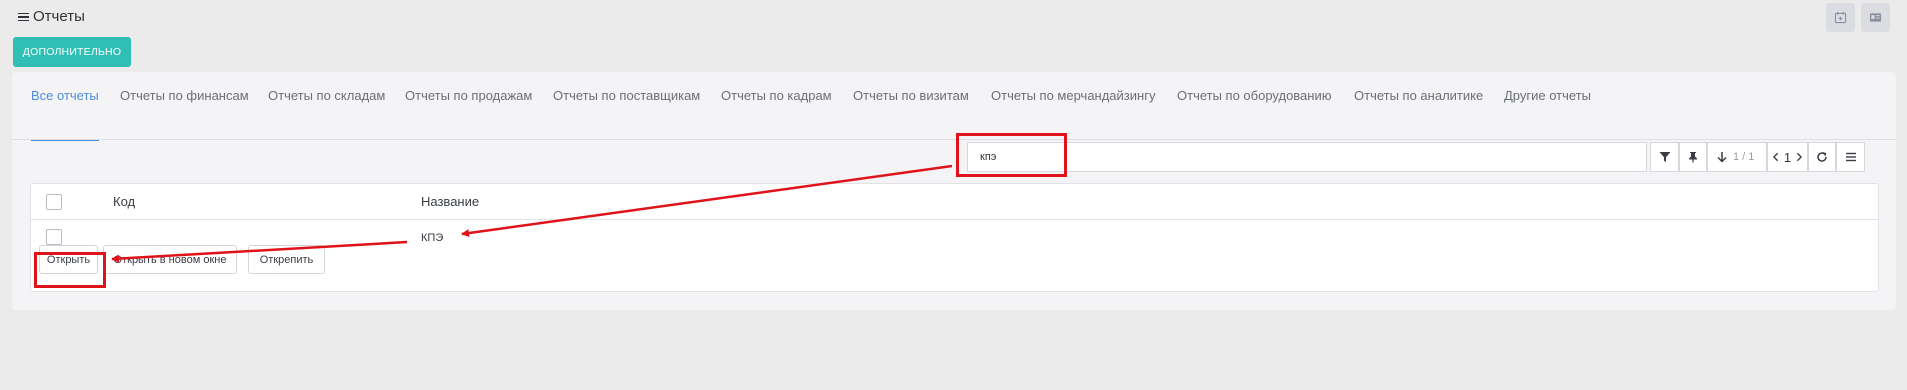 Image resolution: width=1907 pixels, height=390 pixels. I want to click on pin-button, so click(1693, 157).